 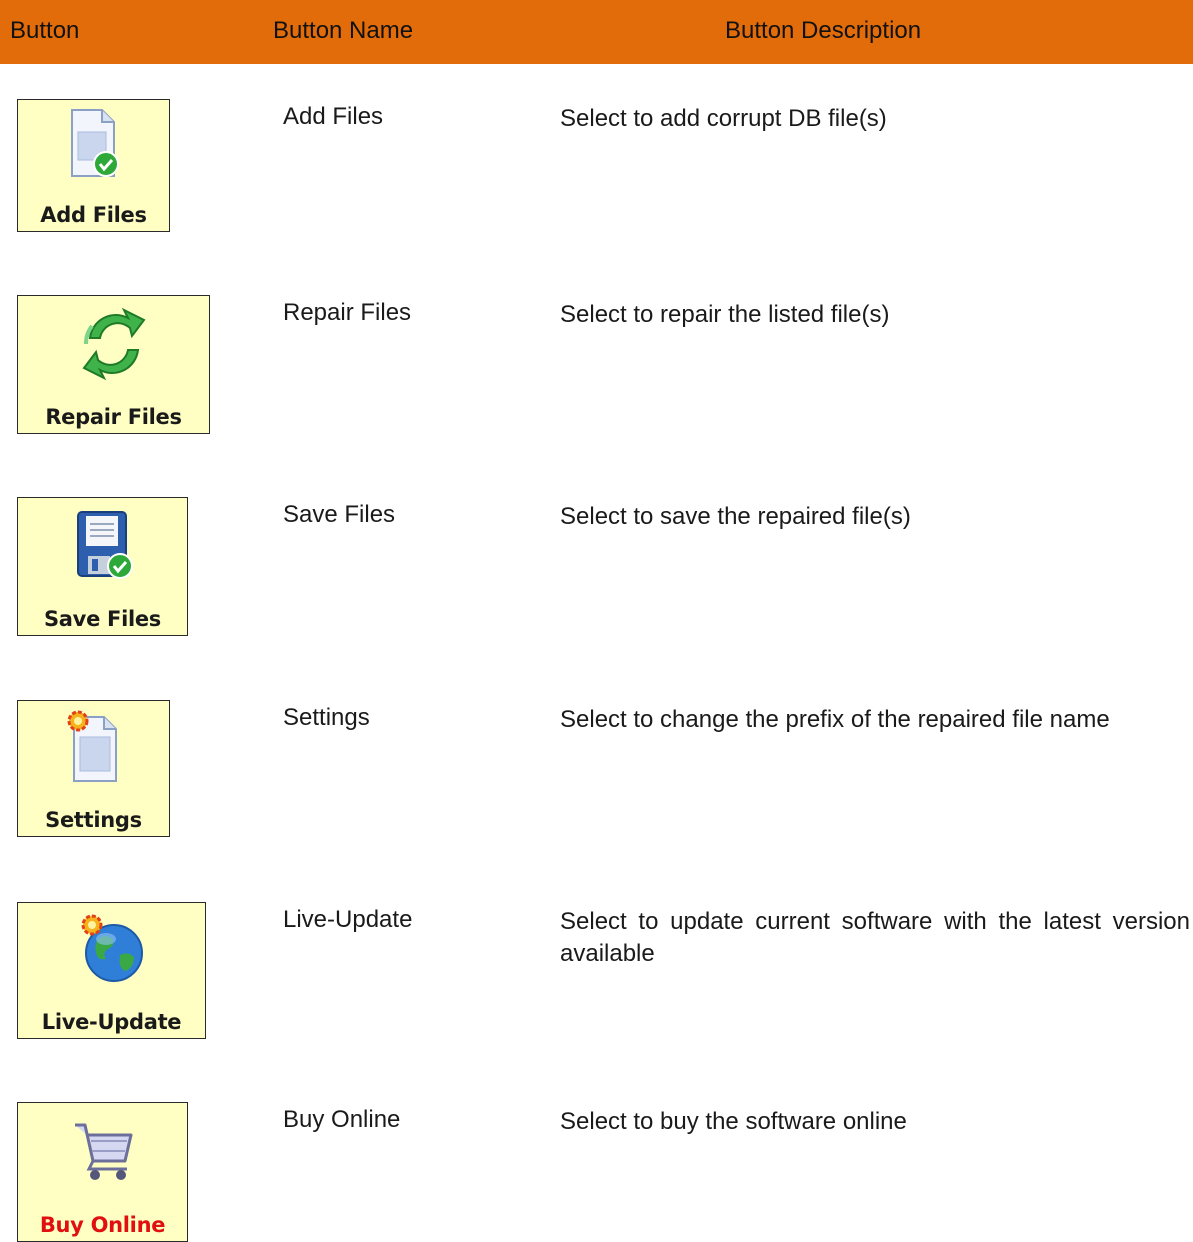 I want to click on add-files-button: Add Files, so click(x=93, y=165).